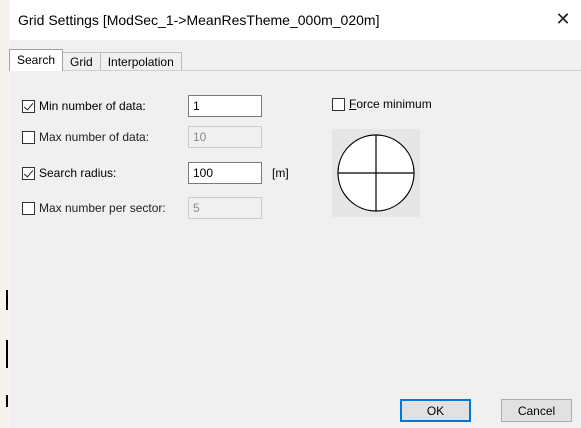 The height and width of the screenshot is (428, 581). Describe the element at coordinates (394, 104) in the screenshot. I see `force-minimum-label-rest: orce minimum` at that location.